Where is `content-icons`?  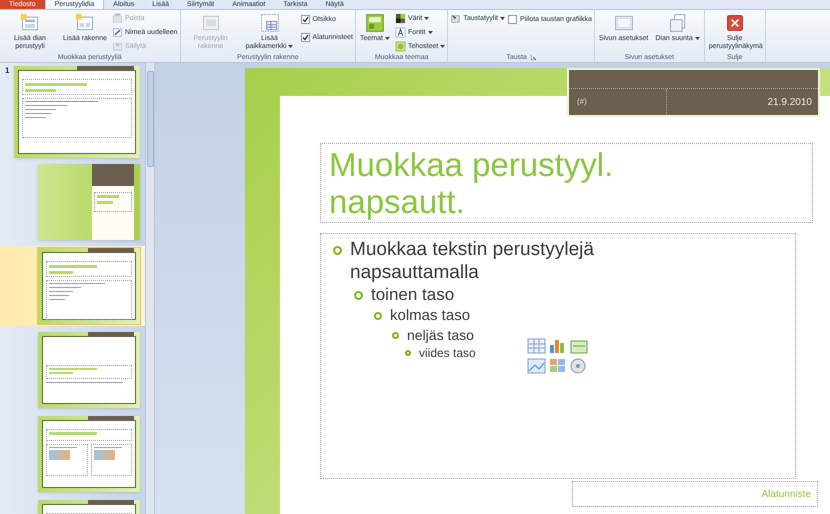
content-icons is located at coordinates (558, 356).